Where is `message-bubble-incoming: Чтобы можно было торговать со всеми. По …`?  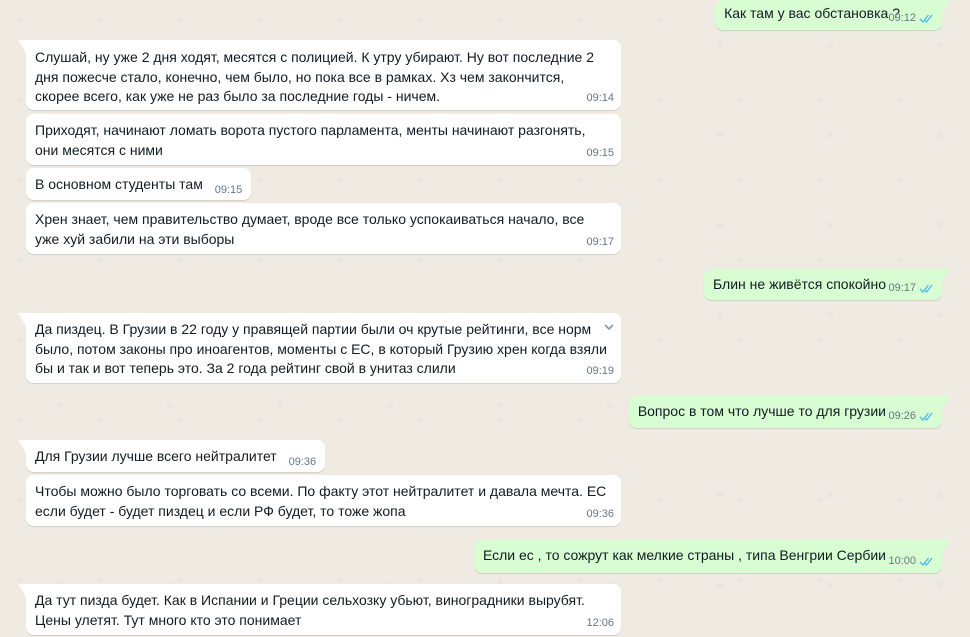
message-bubble-incoming: Чтобы можно было торговать со всеми. По … is located at coordinates (323, 500).